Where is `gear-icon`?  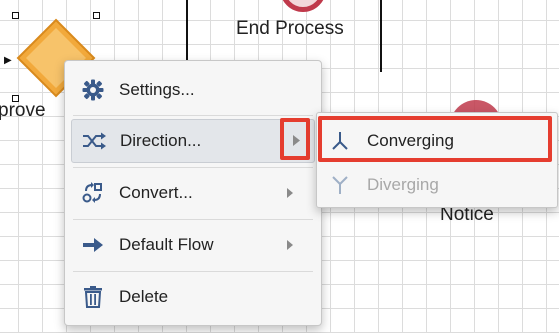 gear-icon is located at coordinates (93, 90).